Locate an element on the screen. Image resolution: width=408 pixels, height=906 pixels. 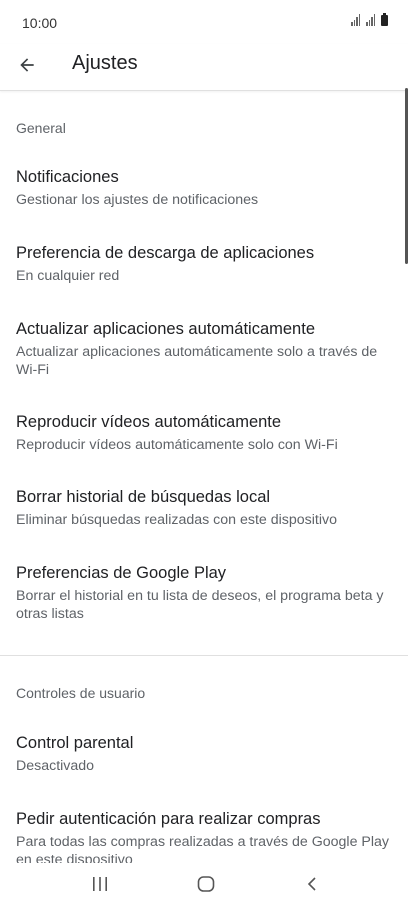
nav-back-button is located at coordinates (312, 884).